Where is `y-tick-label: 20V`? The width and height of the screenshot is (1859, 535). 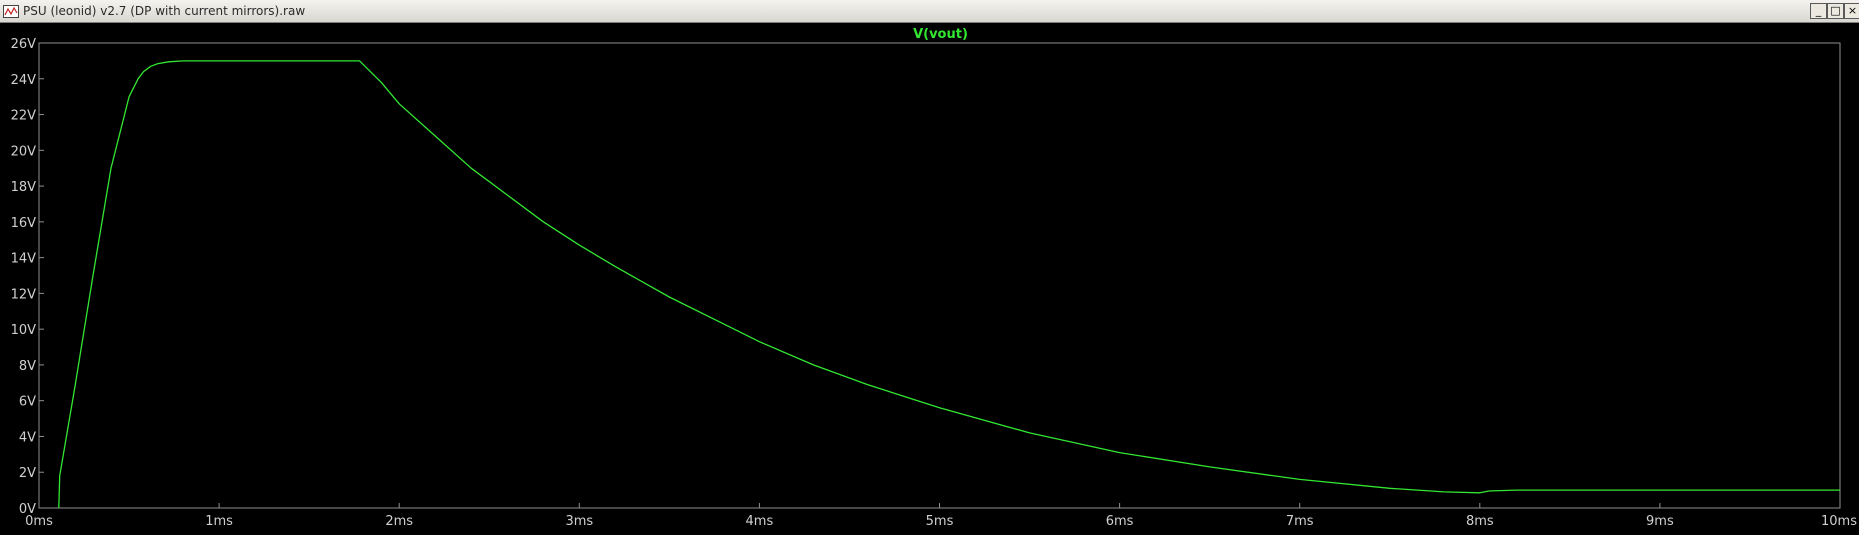 y-tick-label: 20V is located at coordinates (24, 151).